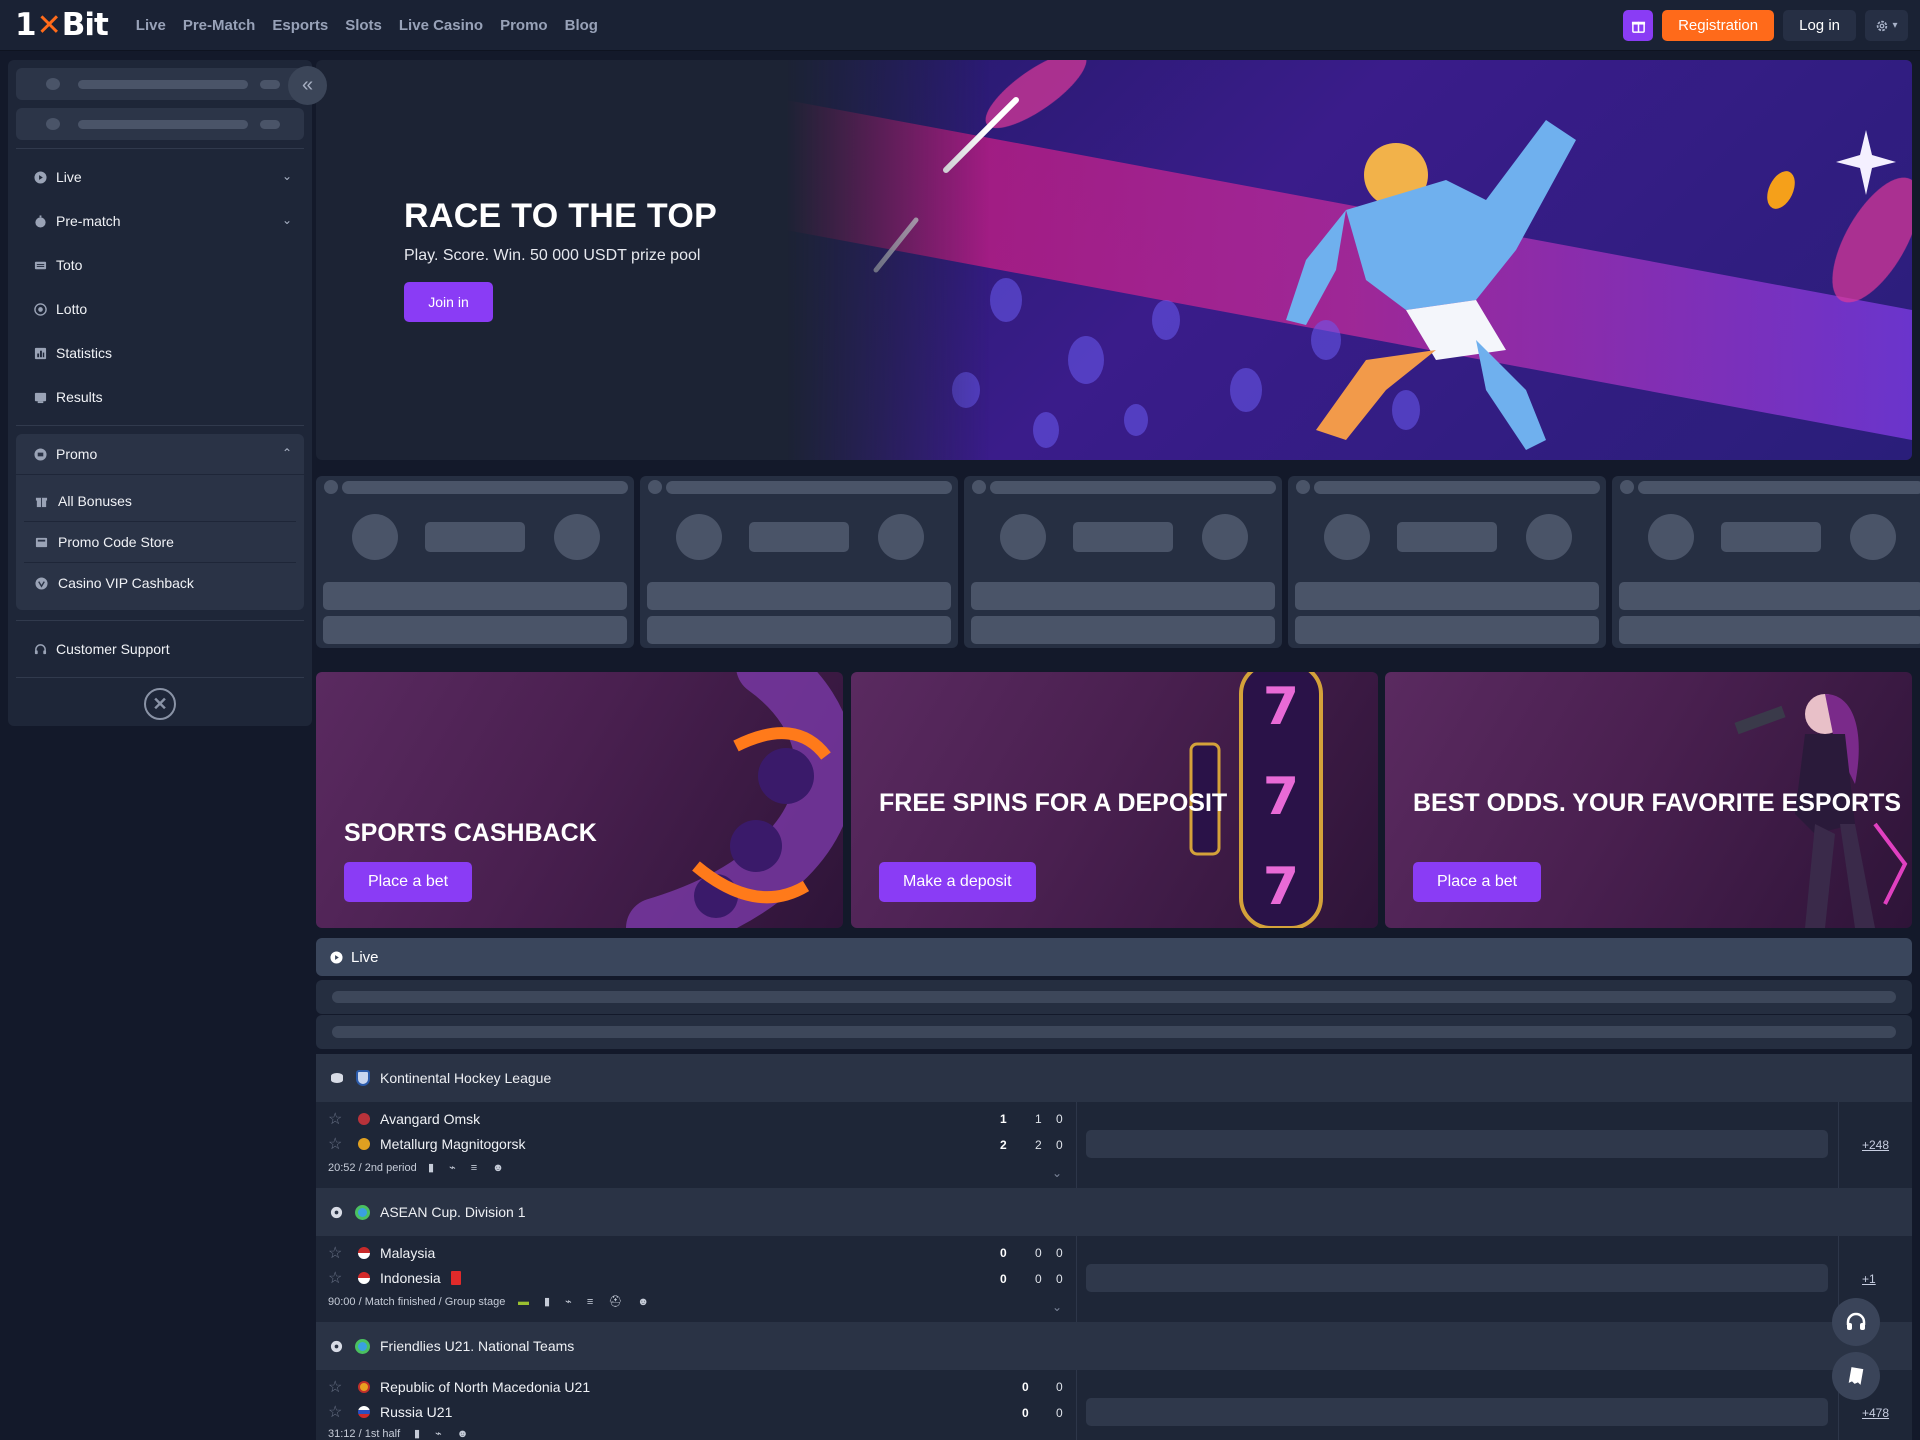 This screenshot has width=1920, height=1440. Describe the element at coordinates (160, 397) in the screenshot. I see `sidebar-item-results: Results` at that location.